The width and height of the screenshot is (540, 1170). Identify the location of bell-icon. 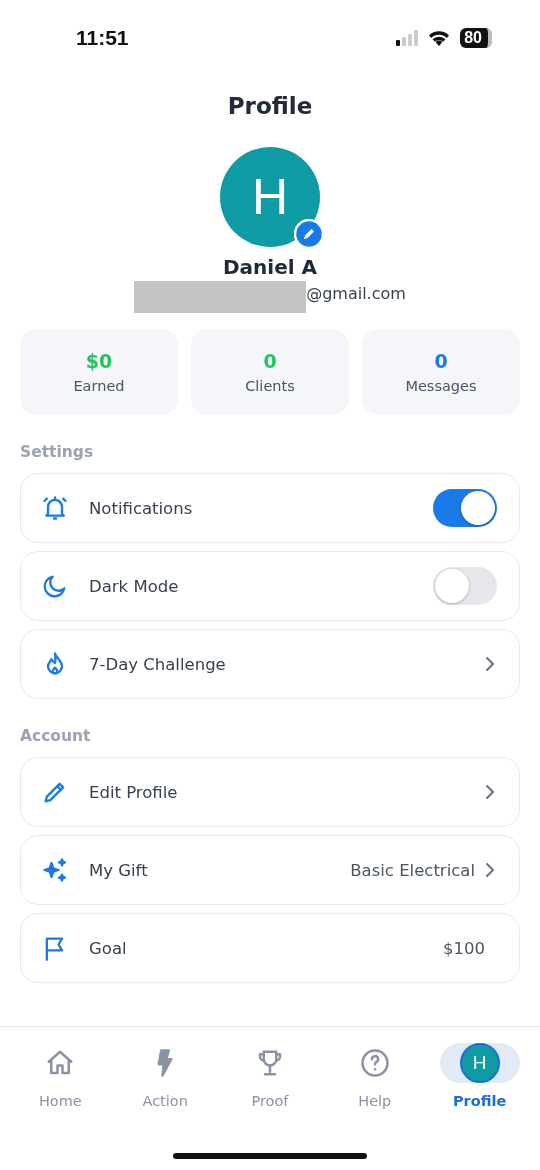
(55, 508).